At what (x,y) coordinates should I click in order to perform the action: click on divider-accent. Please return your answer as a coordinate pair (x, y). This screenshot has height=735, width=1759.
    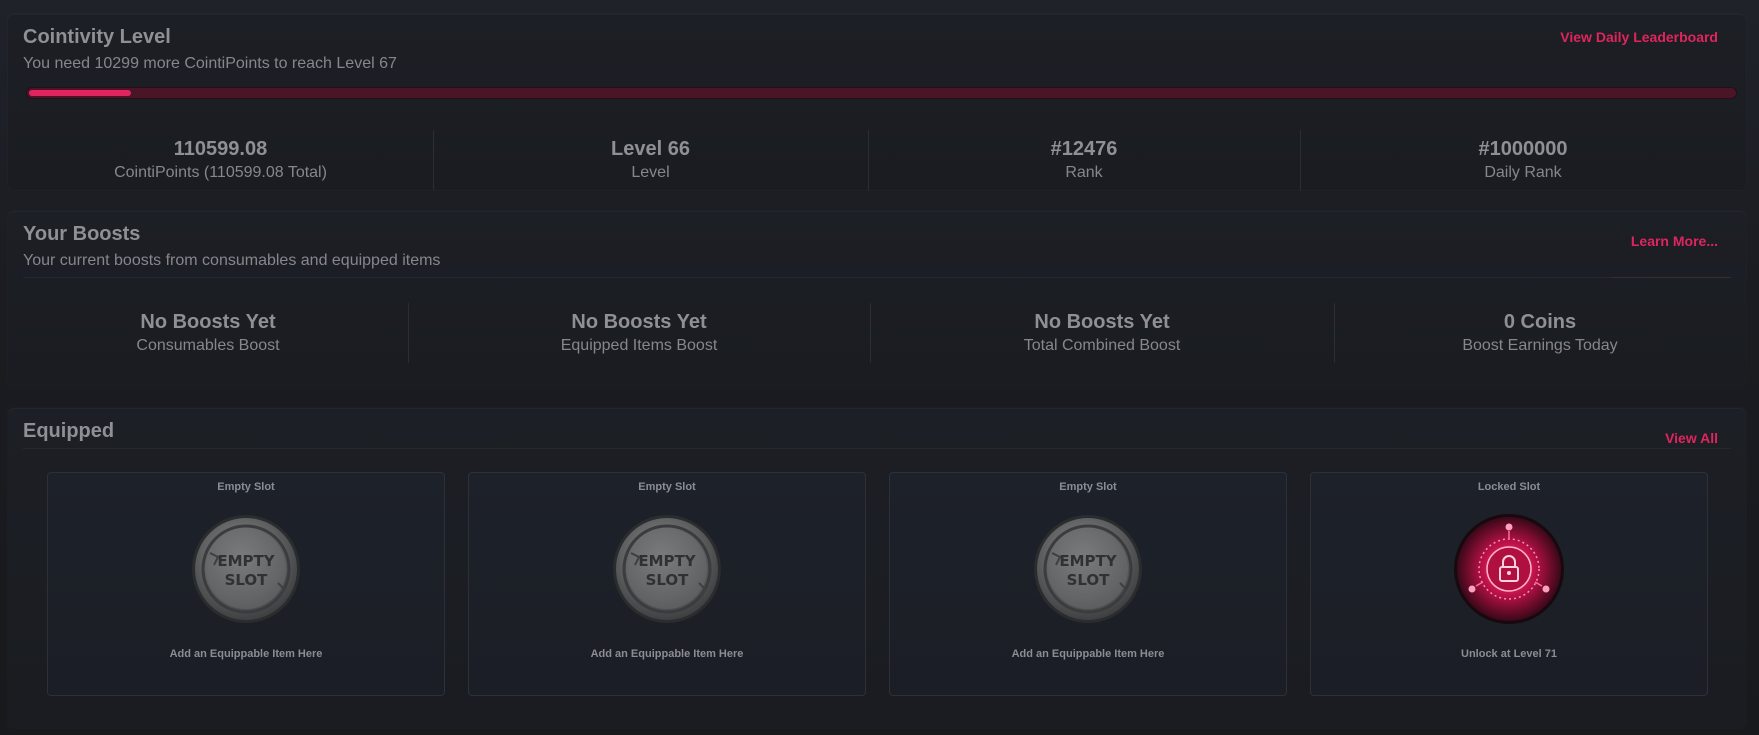
    Looking at the image, I should click on (1671, 277).